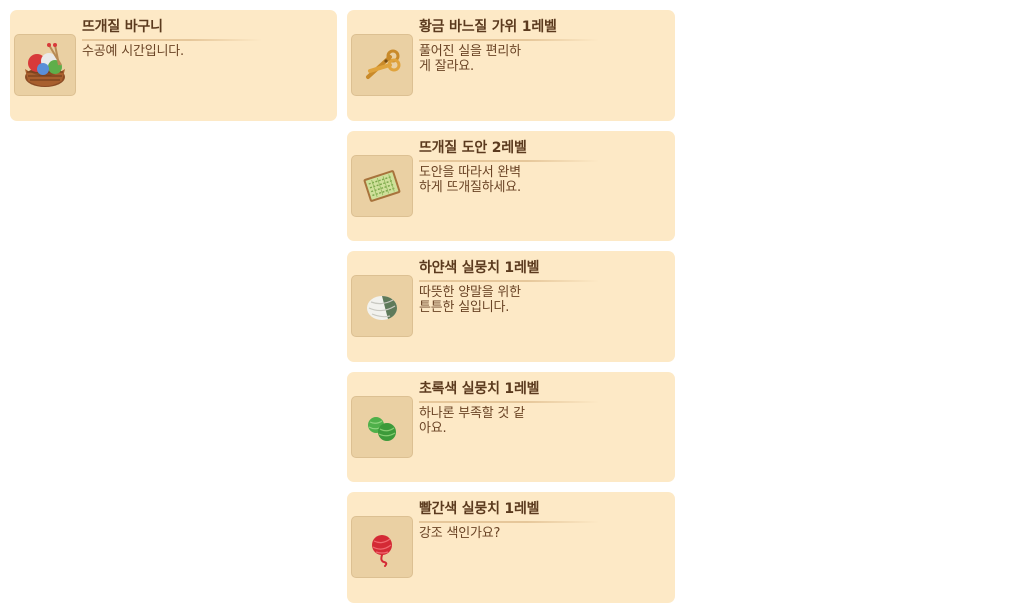 The width and height of the screenshot is (1024, 614). Describe the element at coordinates (470, 292) in the screenshot. I see `item-description-line: 따뜻한 양말을 위한` at that location.